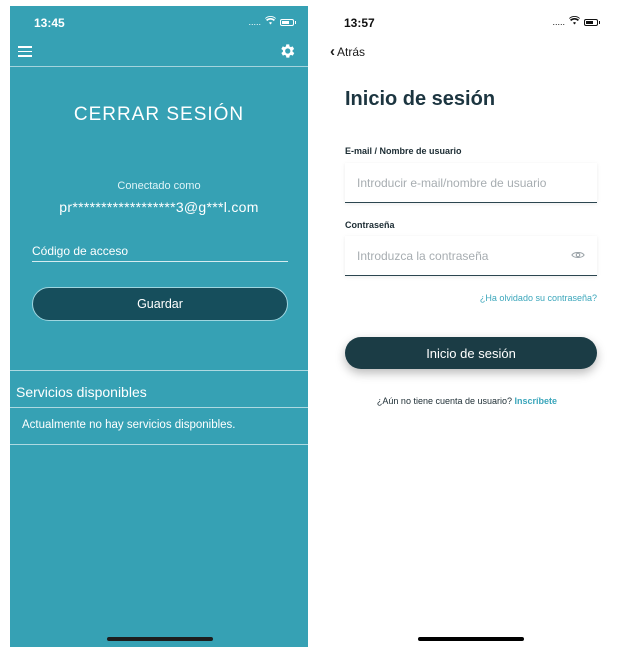  Describe the element at coordinates (159, 55) in the screenshot. I see `top-bar` at that location.